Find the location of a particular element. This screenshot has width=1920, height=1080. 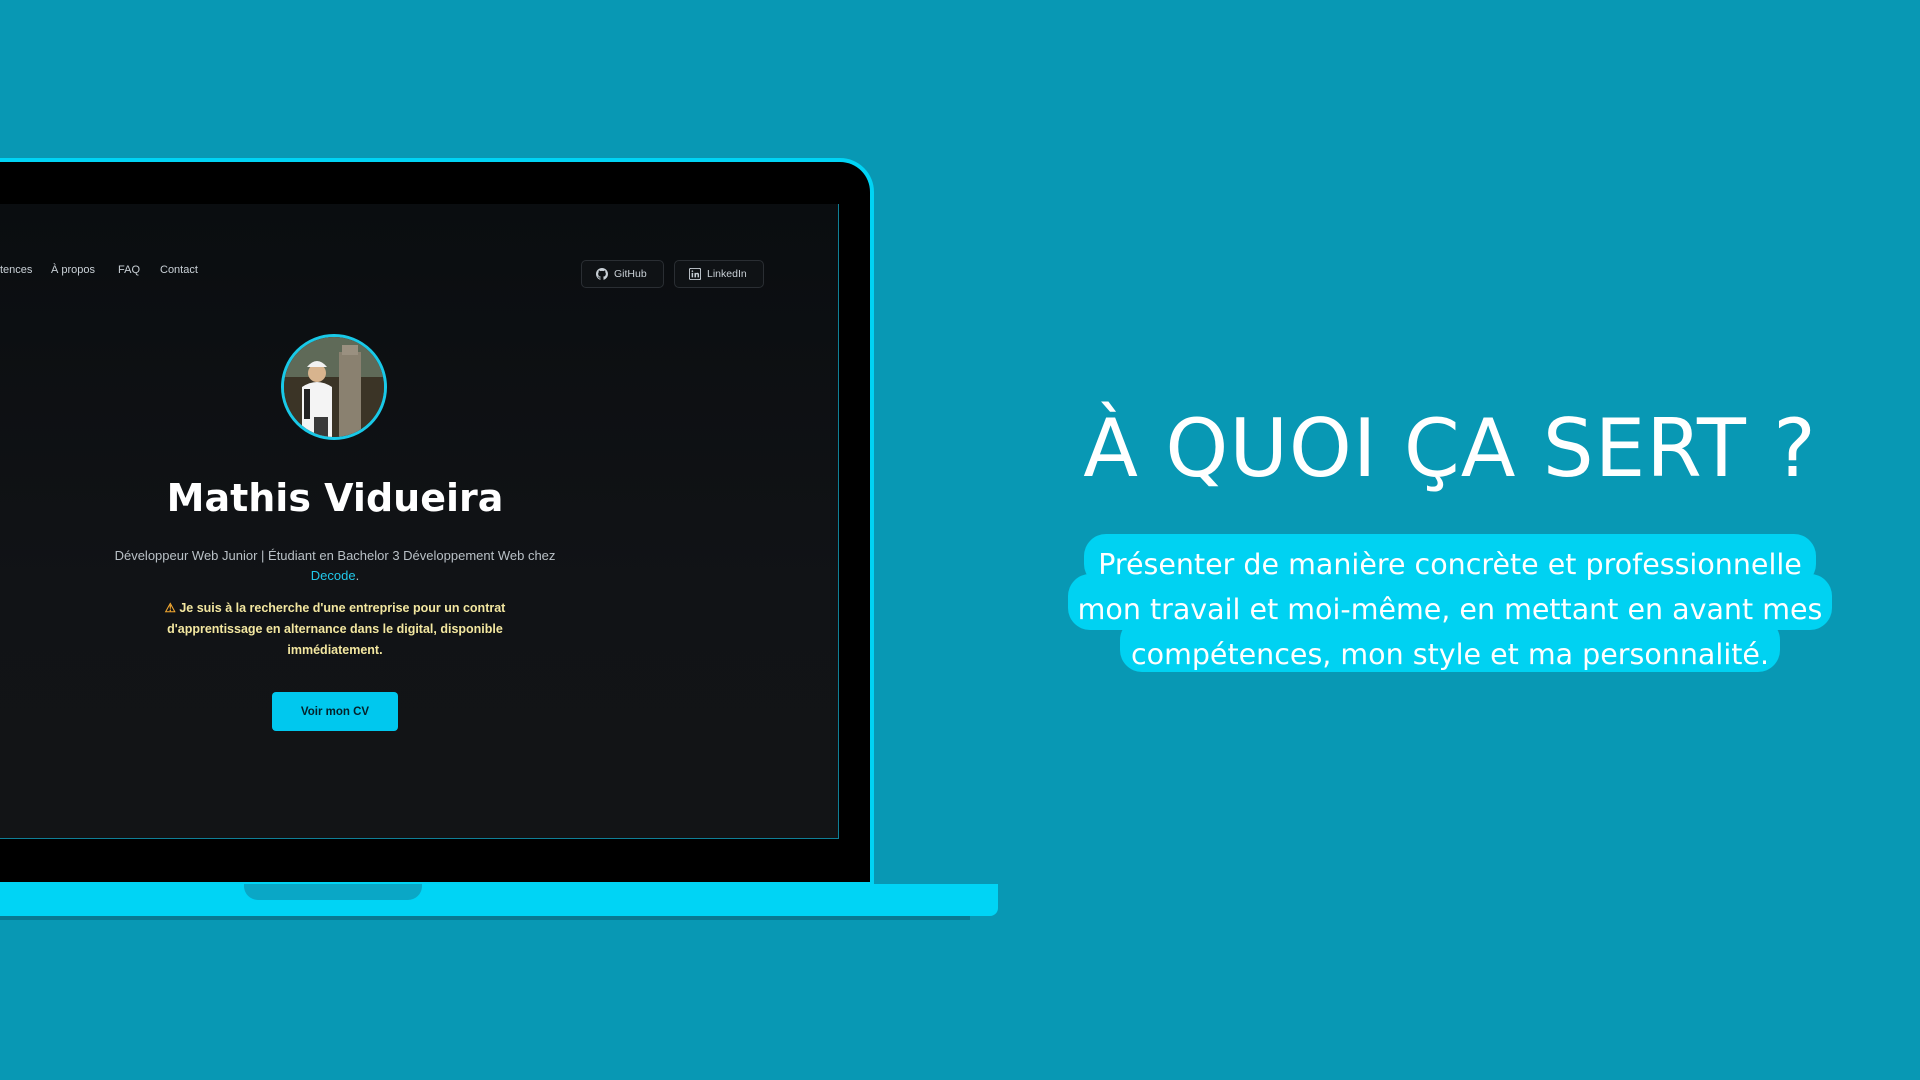

nav-item-contact: Contact is located at coordinates (179, 270).